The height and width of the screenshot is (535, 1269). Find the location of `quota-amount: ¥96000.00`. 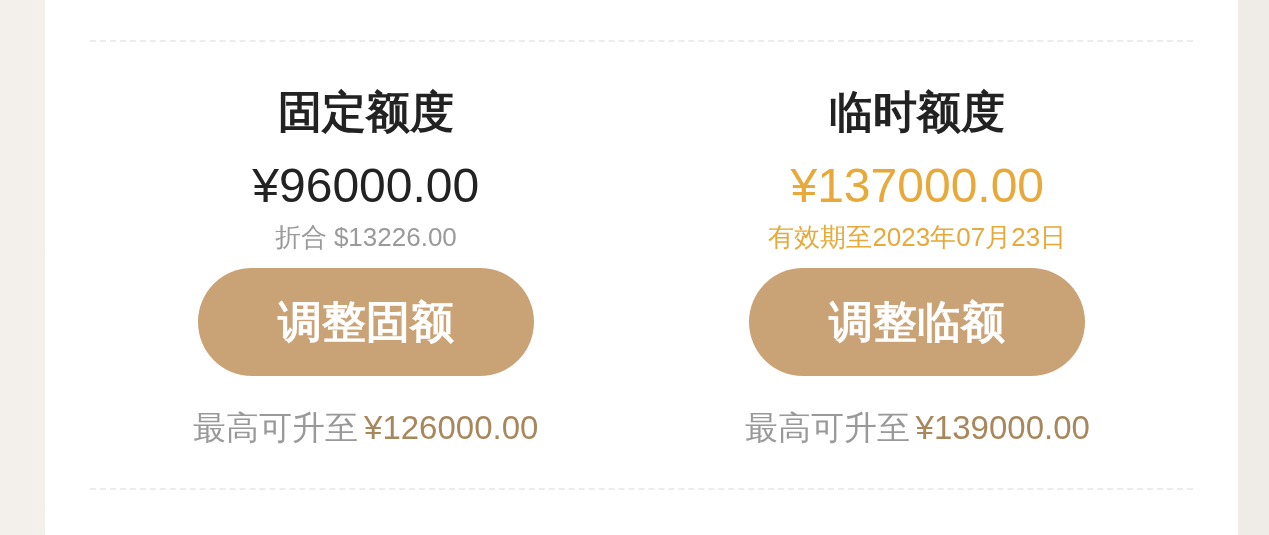

quota-amount: ¥96000.00 is located at coordinates (366, 186).